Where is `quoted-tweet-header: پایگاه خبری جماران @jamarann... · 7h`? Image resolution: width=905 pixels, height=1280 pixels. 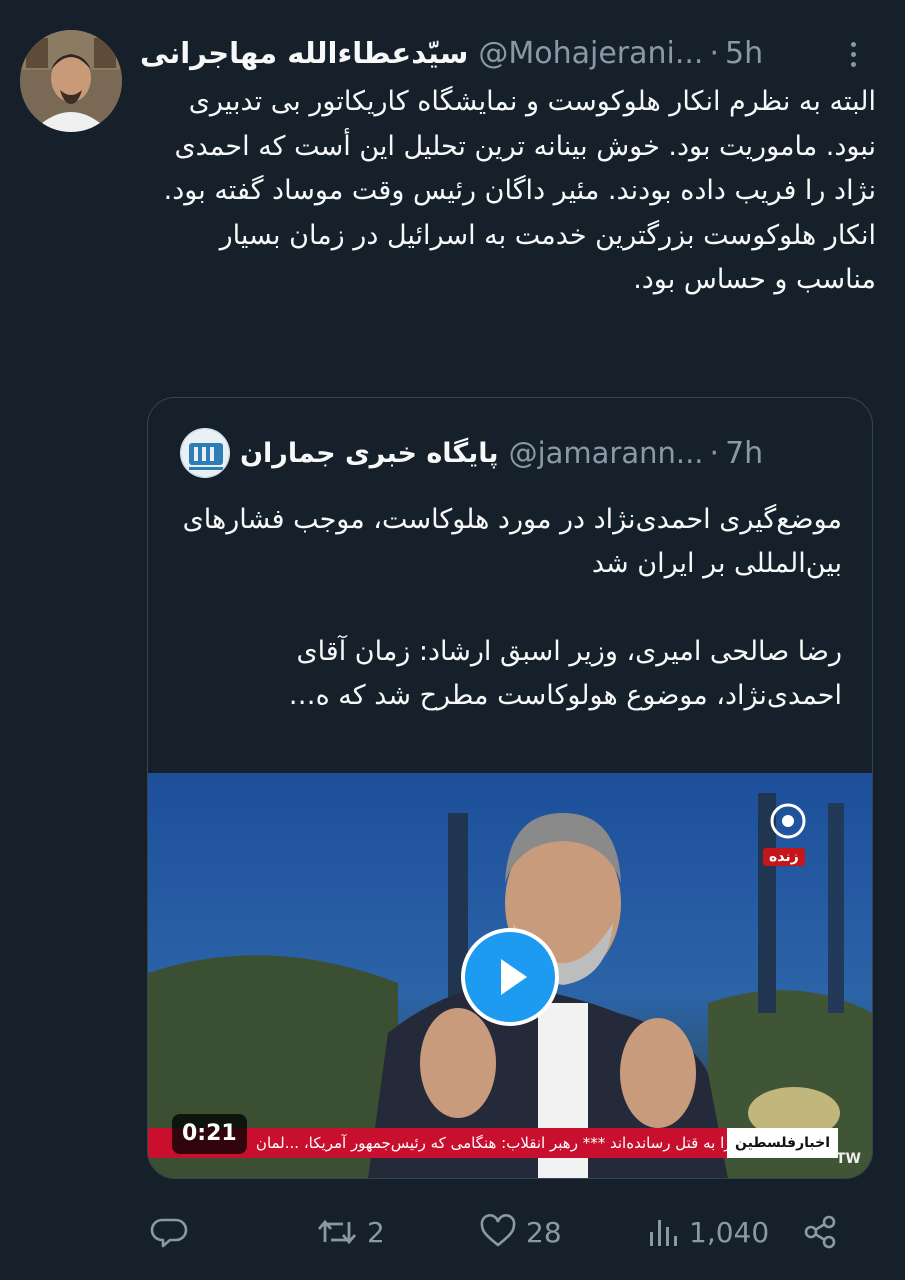
quoted-tweet-header: پایگاه خبری جماران @jamarann... · 7h is located at coordinates (510, 453).